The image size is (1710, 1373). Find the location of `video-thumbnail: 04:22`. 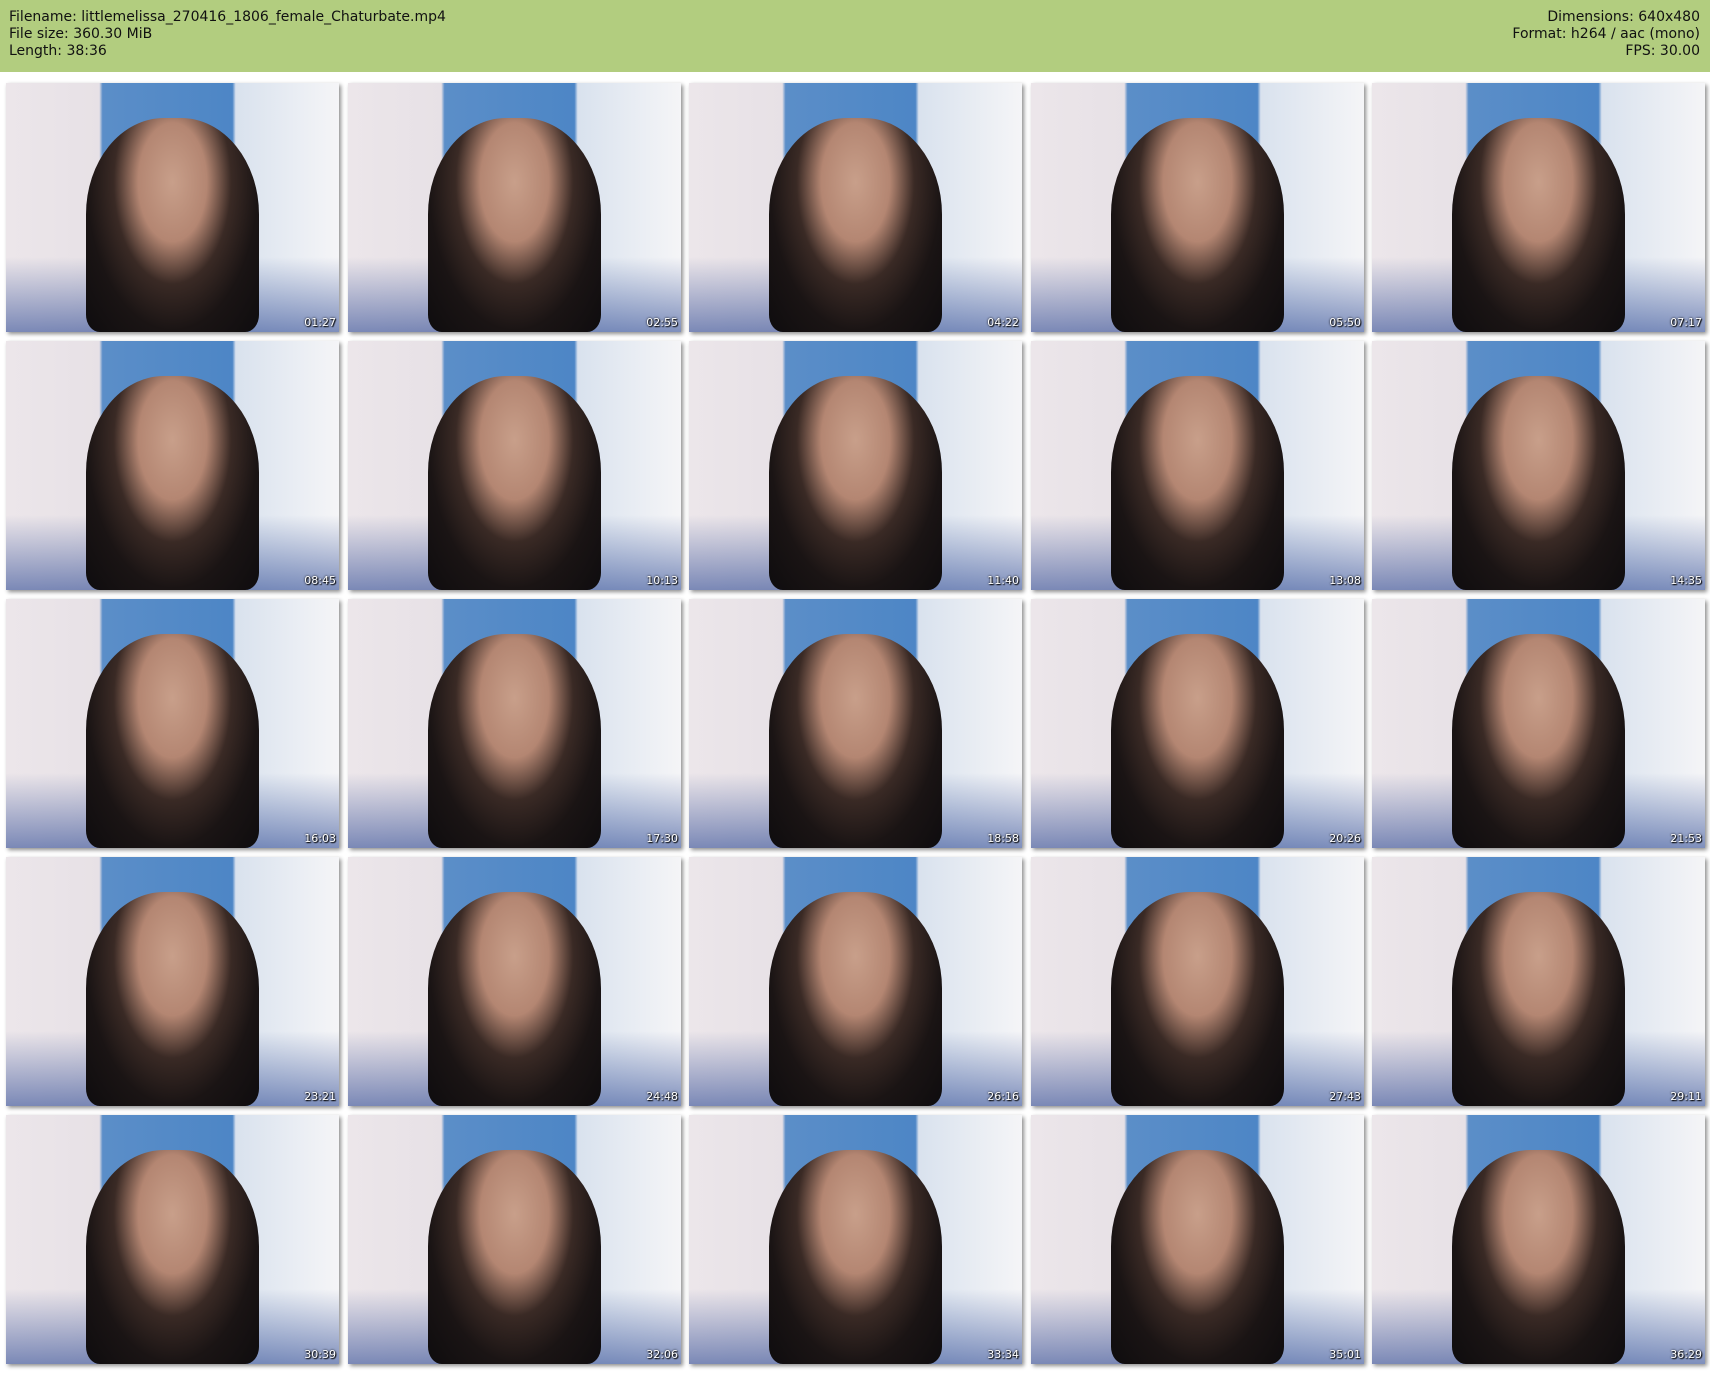

video-thumbnail: 04:22 is located at coordinates (855, 207).